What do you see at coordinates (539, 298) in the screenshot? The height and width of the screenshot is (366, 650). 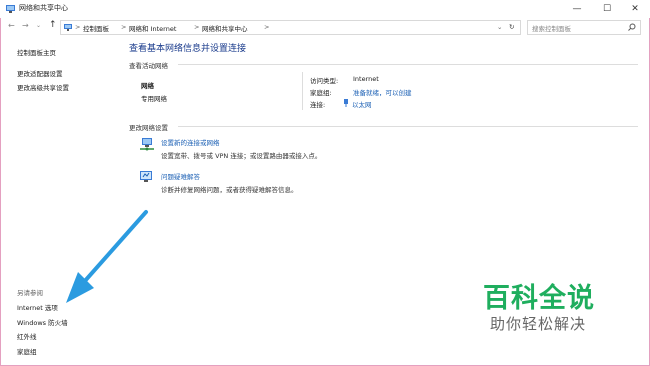 I see `watermark-title: 百科全说` at bounding box center [539, 298].